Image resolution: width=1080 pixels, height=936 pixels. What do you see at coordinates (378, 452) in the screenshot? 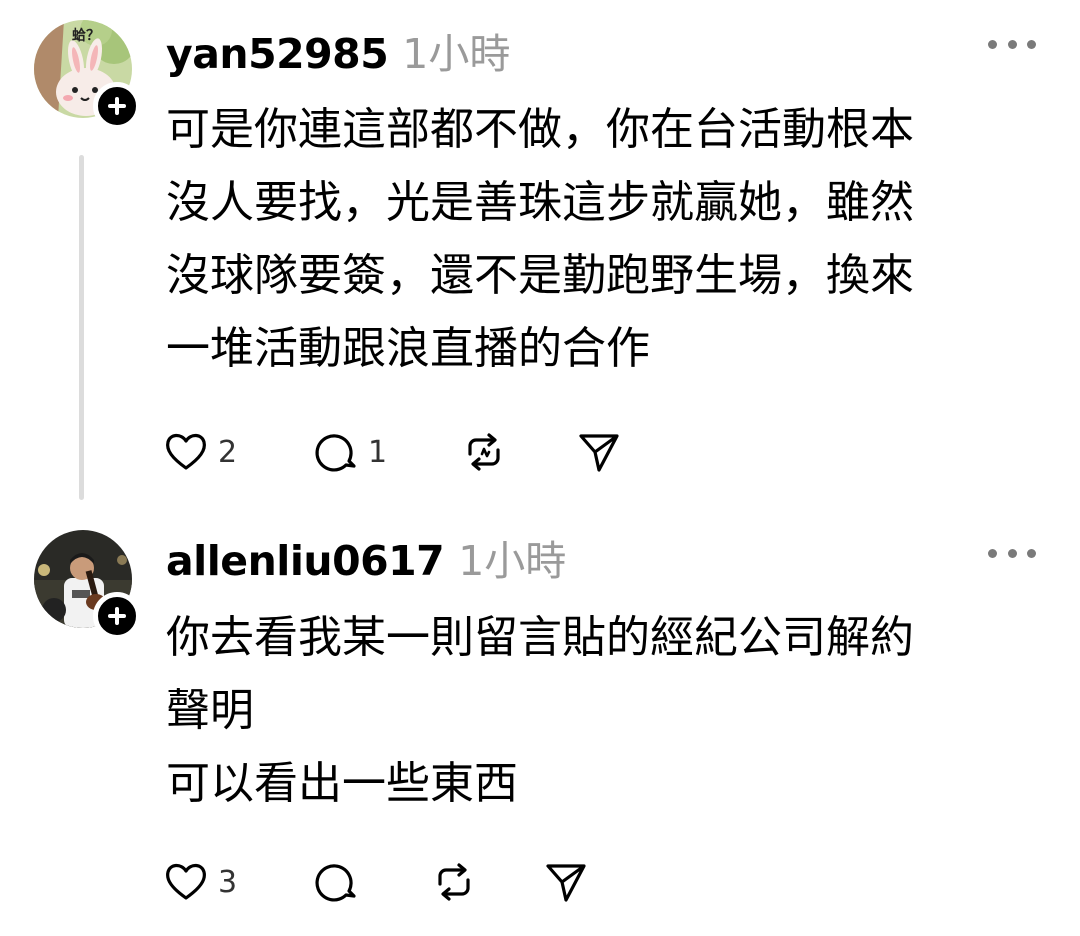
I see `reply-count: 1` at bounding box center [378, 452].